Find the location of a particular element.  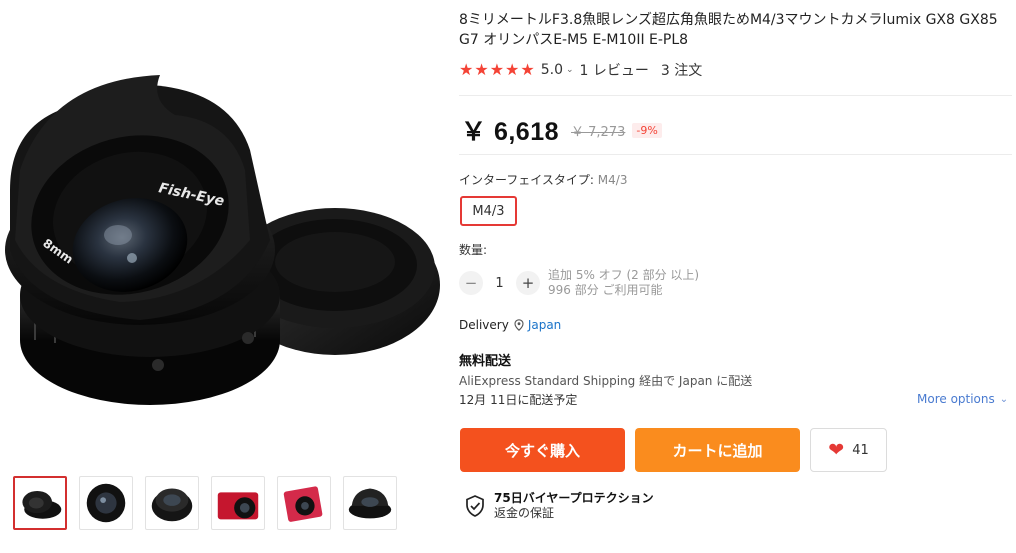

quantity-decrease-button: − is located at coordinates (471, 283).